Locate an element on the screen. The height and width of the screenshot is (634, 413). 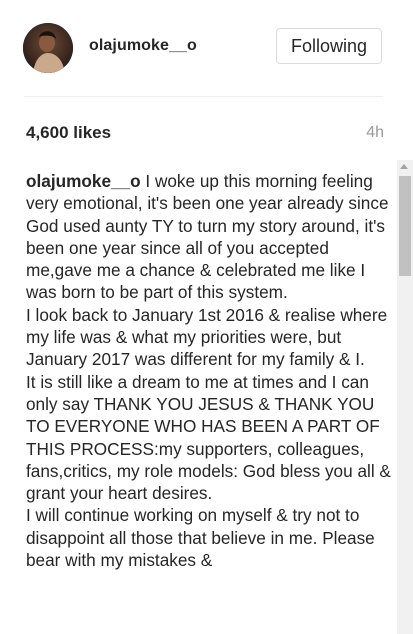
following-button: Following is located at coordinates (329, 46).